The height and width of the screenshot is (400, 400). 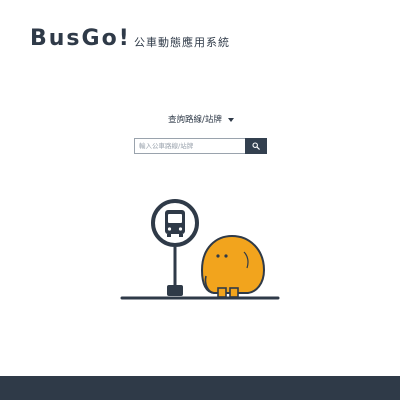 I want to click on footer-bar, so click(x=200, y=388).